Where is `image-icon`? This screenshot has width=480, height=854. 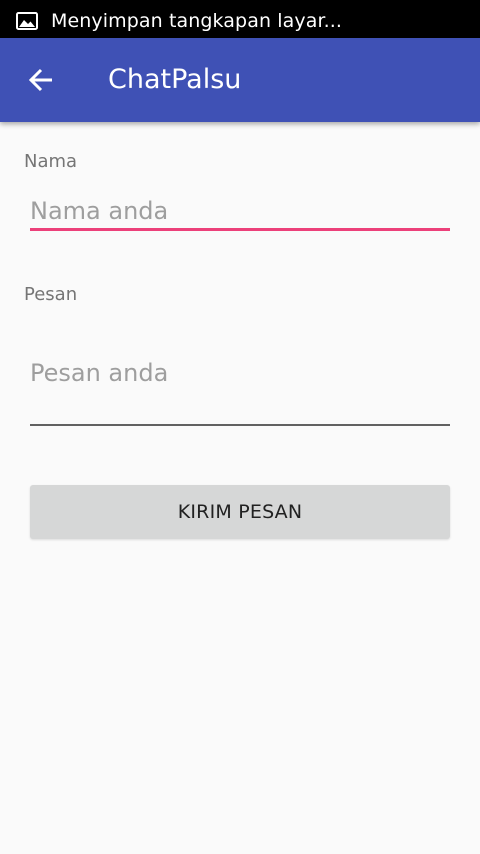
image-icon is located at coordinates (27, 21).